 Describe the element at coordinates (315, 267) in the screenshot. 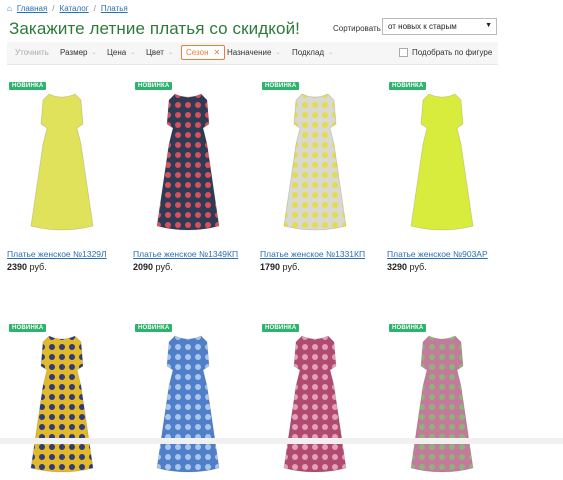

I see `product-price: 1790 руб.` at that location.